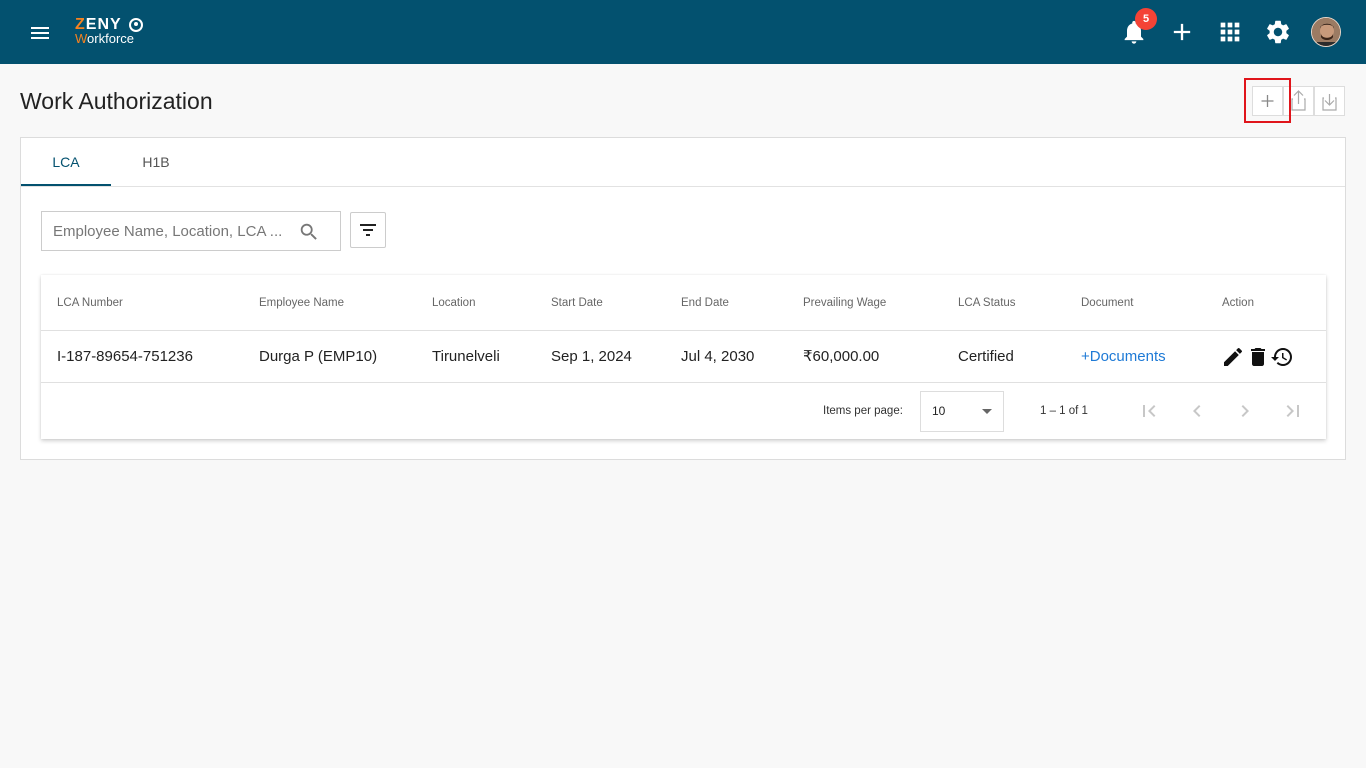  I want to click on history-icon, so click(1282, 357).